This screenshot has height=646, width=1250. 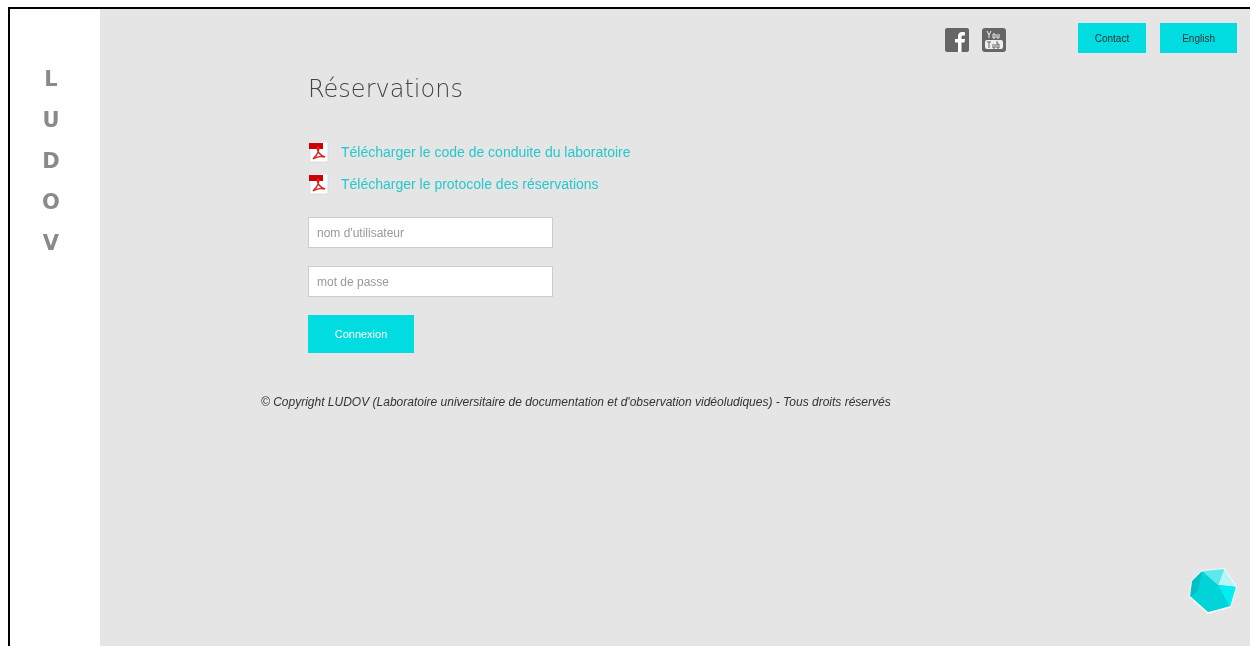 What do you see at coordinates (430, 232) in the screenshot?
I see `username-field: nom d'utilisateur` at bounding box center [430, 232].